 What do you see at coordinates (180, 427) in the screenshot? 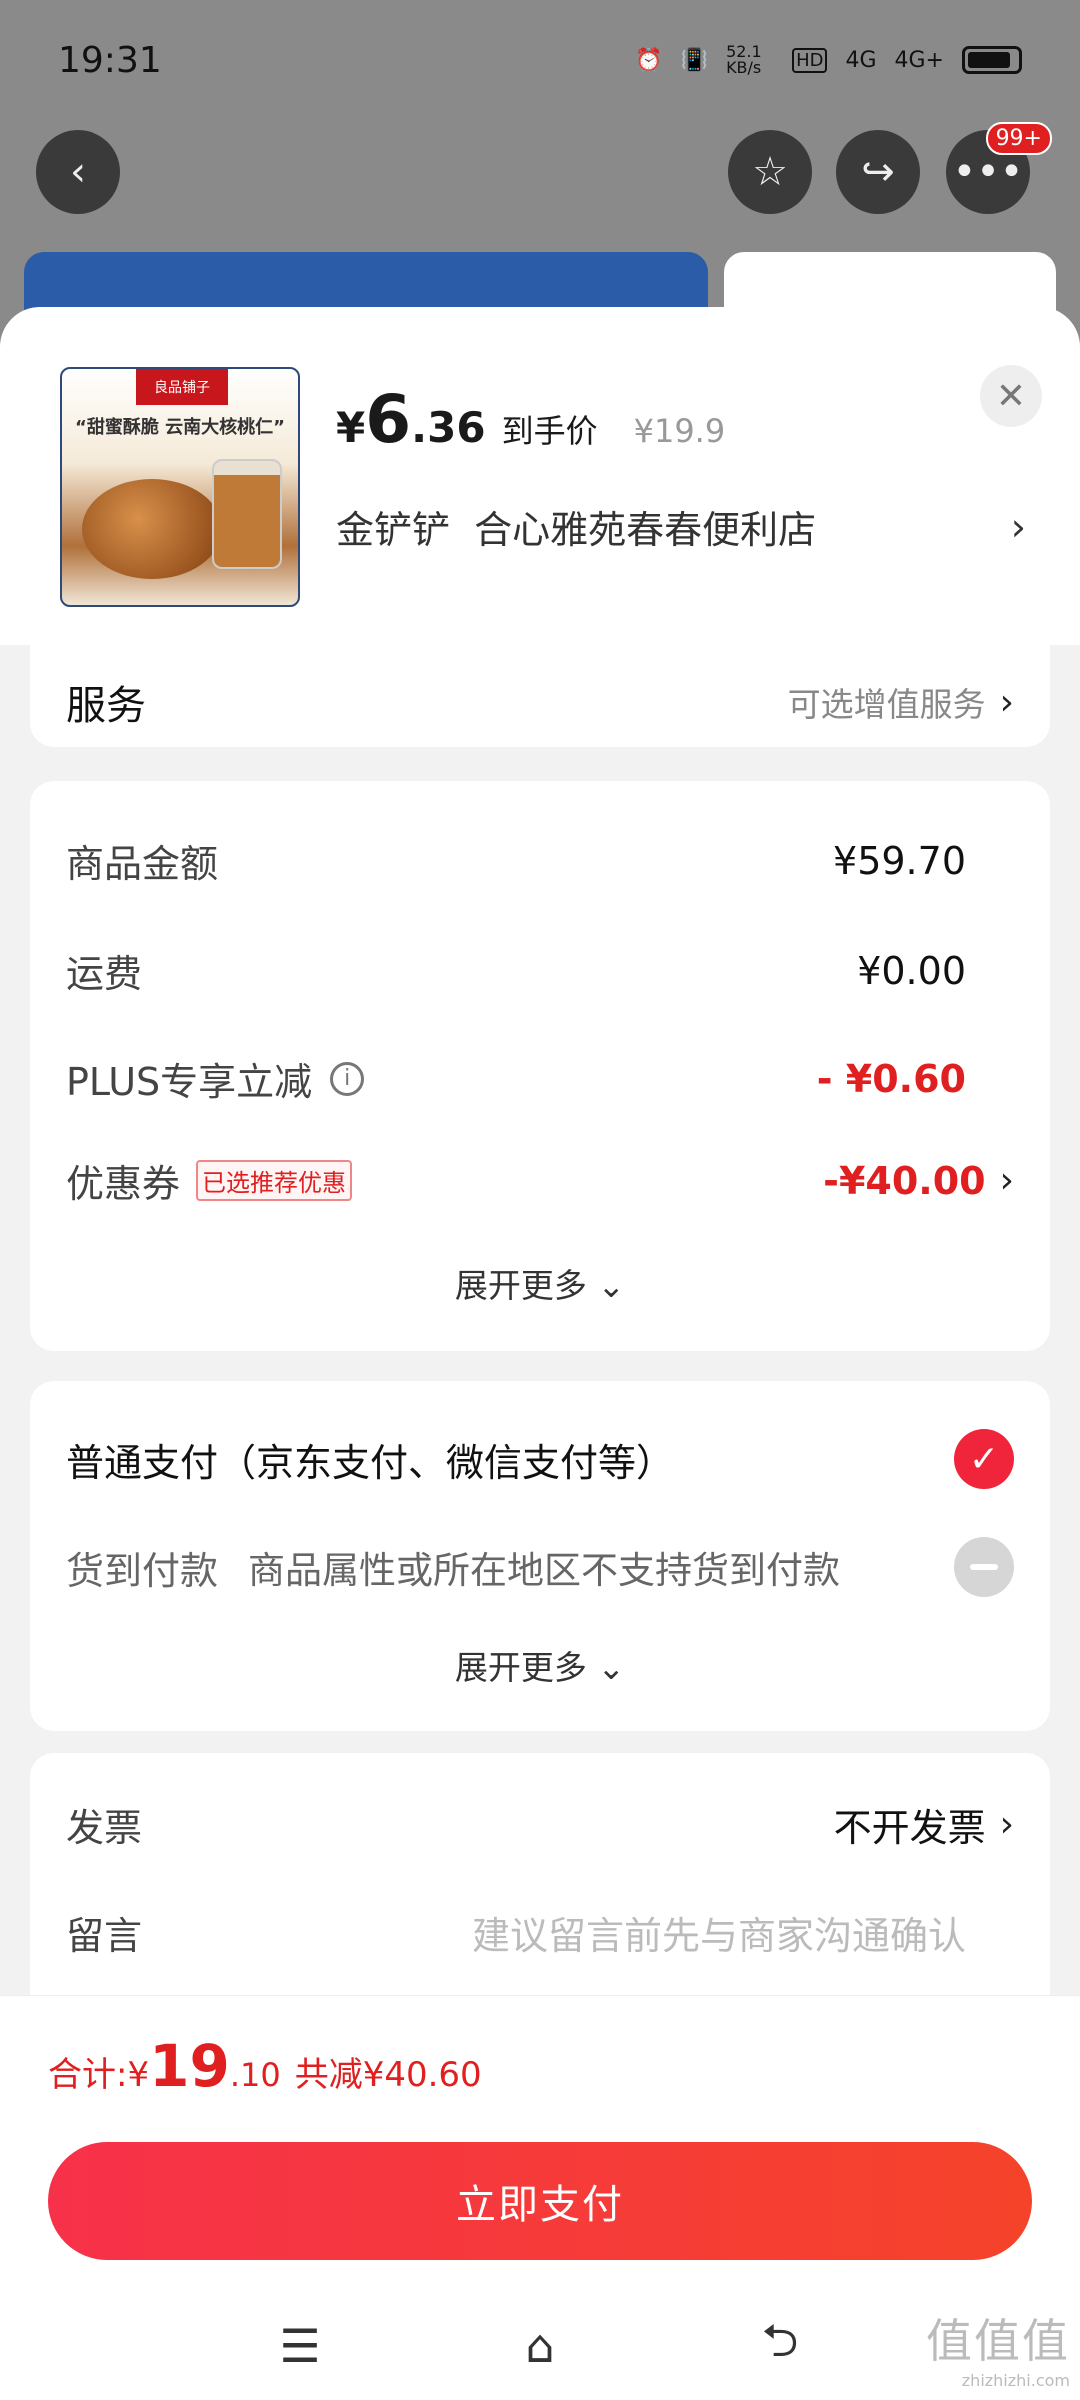
I see `product-slogan: “甜蜜酥脆 云南大核桃仁”` at bounding box center [180, 427].